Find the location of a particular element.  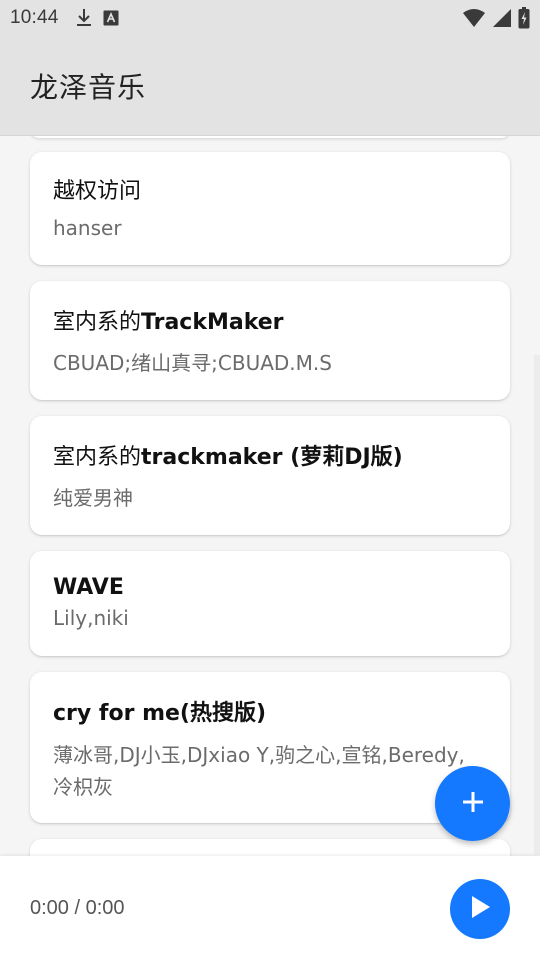

add-button is located at coordinates (472, 803).